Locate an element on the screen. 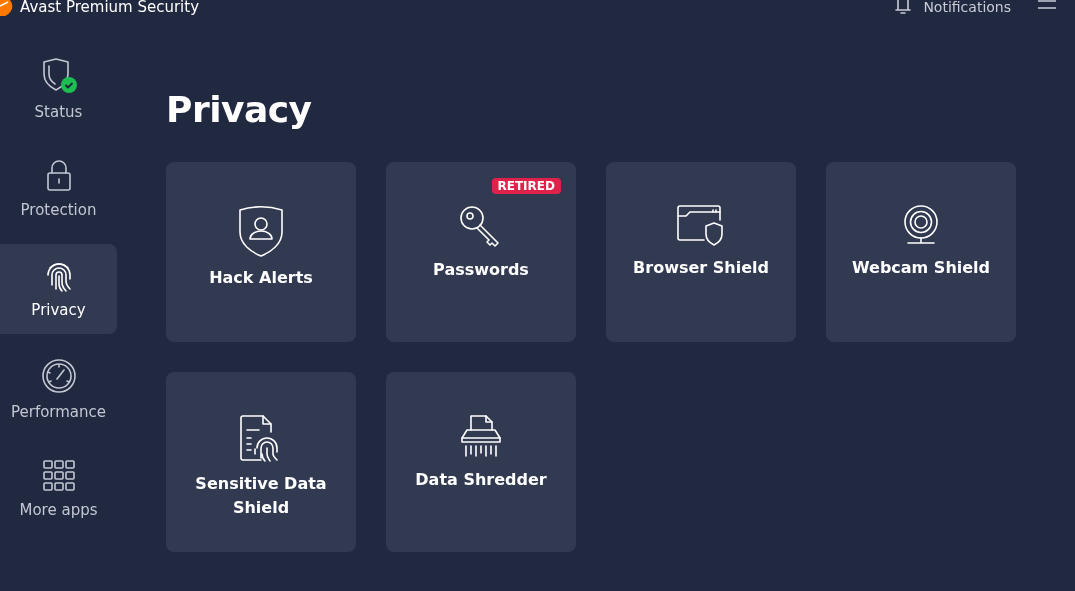  sidebar-item: Status is located at coordinates (58, 89).